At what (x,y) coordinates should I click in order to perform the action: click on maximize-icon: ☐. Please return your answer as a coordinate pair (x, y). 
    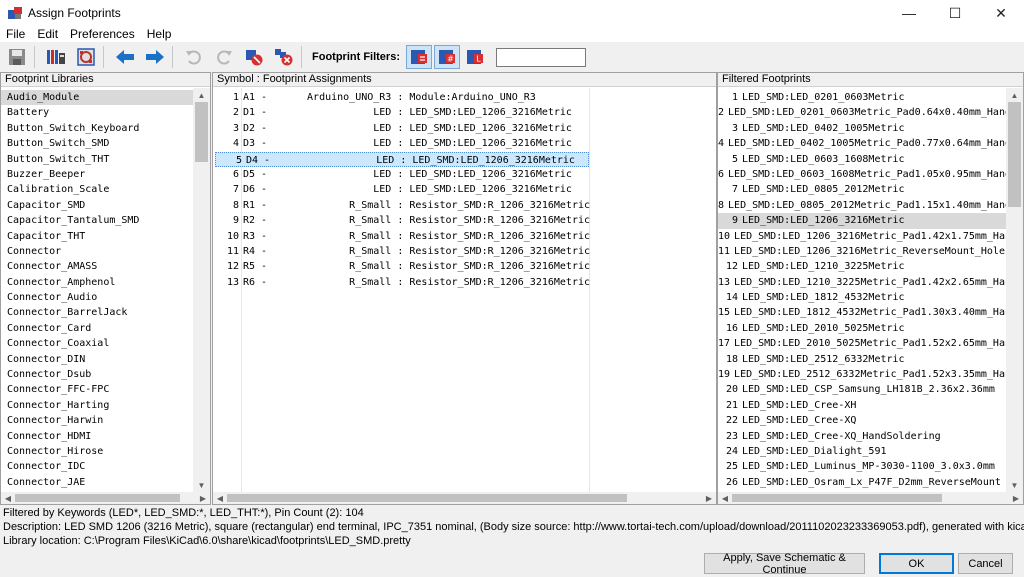
    Looking at the image, I should click on (955, 13).